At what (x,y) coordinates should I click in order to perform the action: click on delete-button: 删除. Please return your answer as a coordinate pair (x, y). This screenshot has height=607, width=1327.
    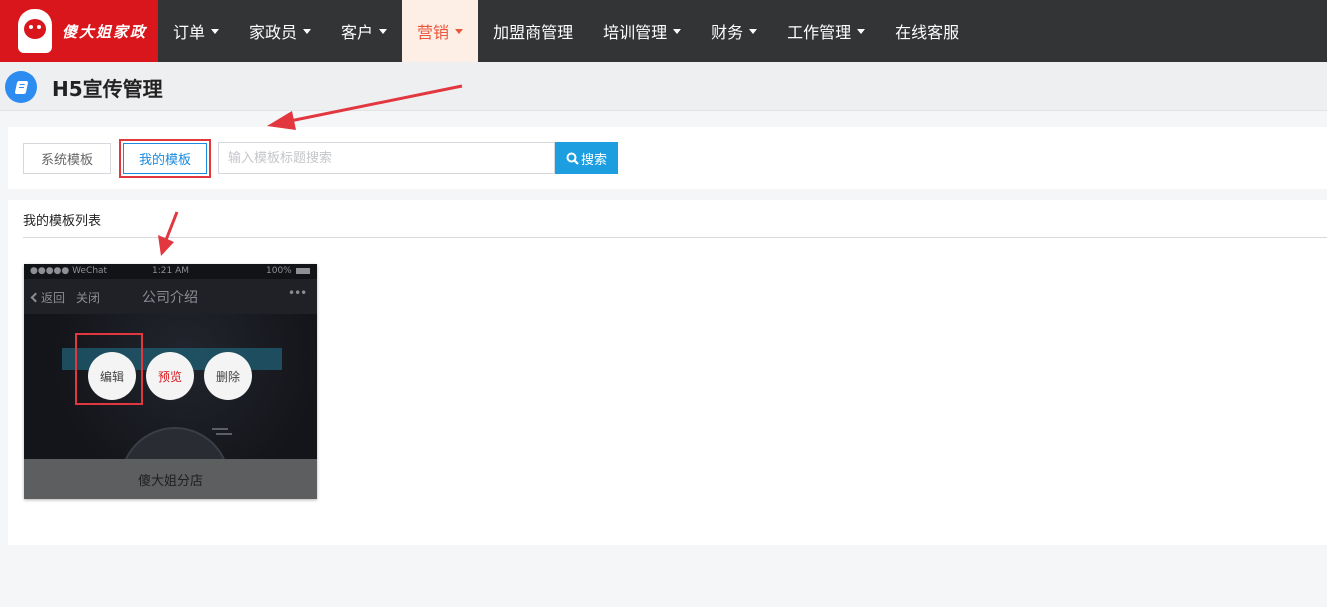
    Looking at the image, I should click on (228, 376).